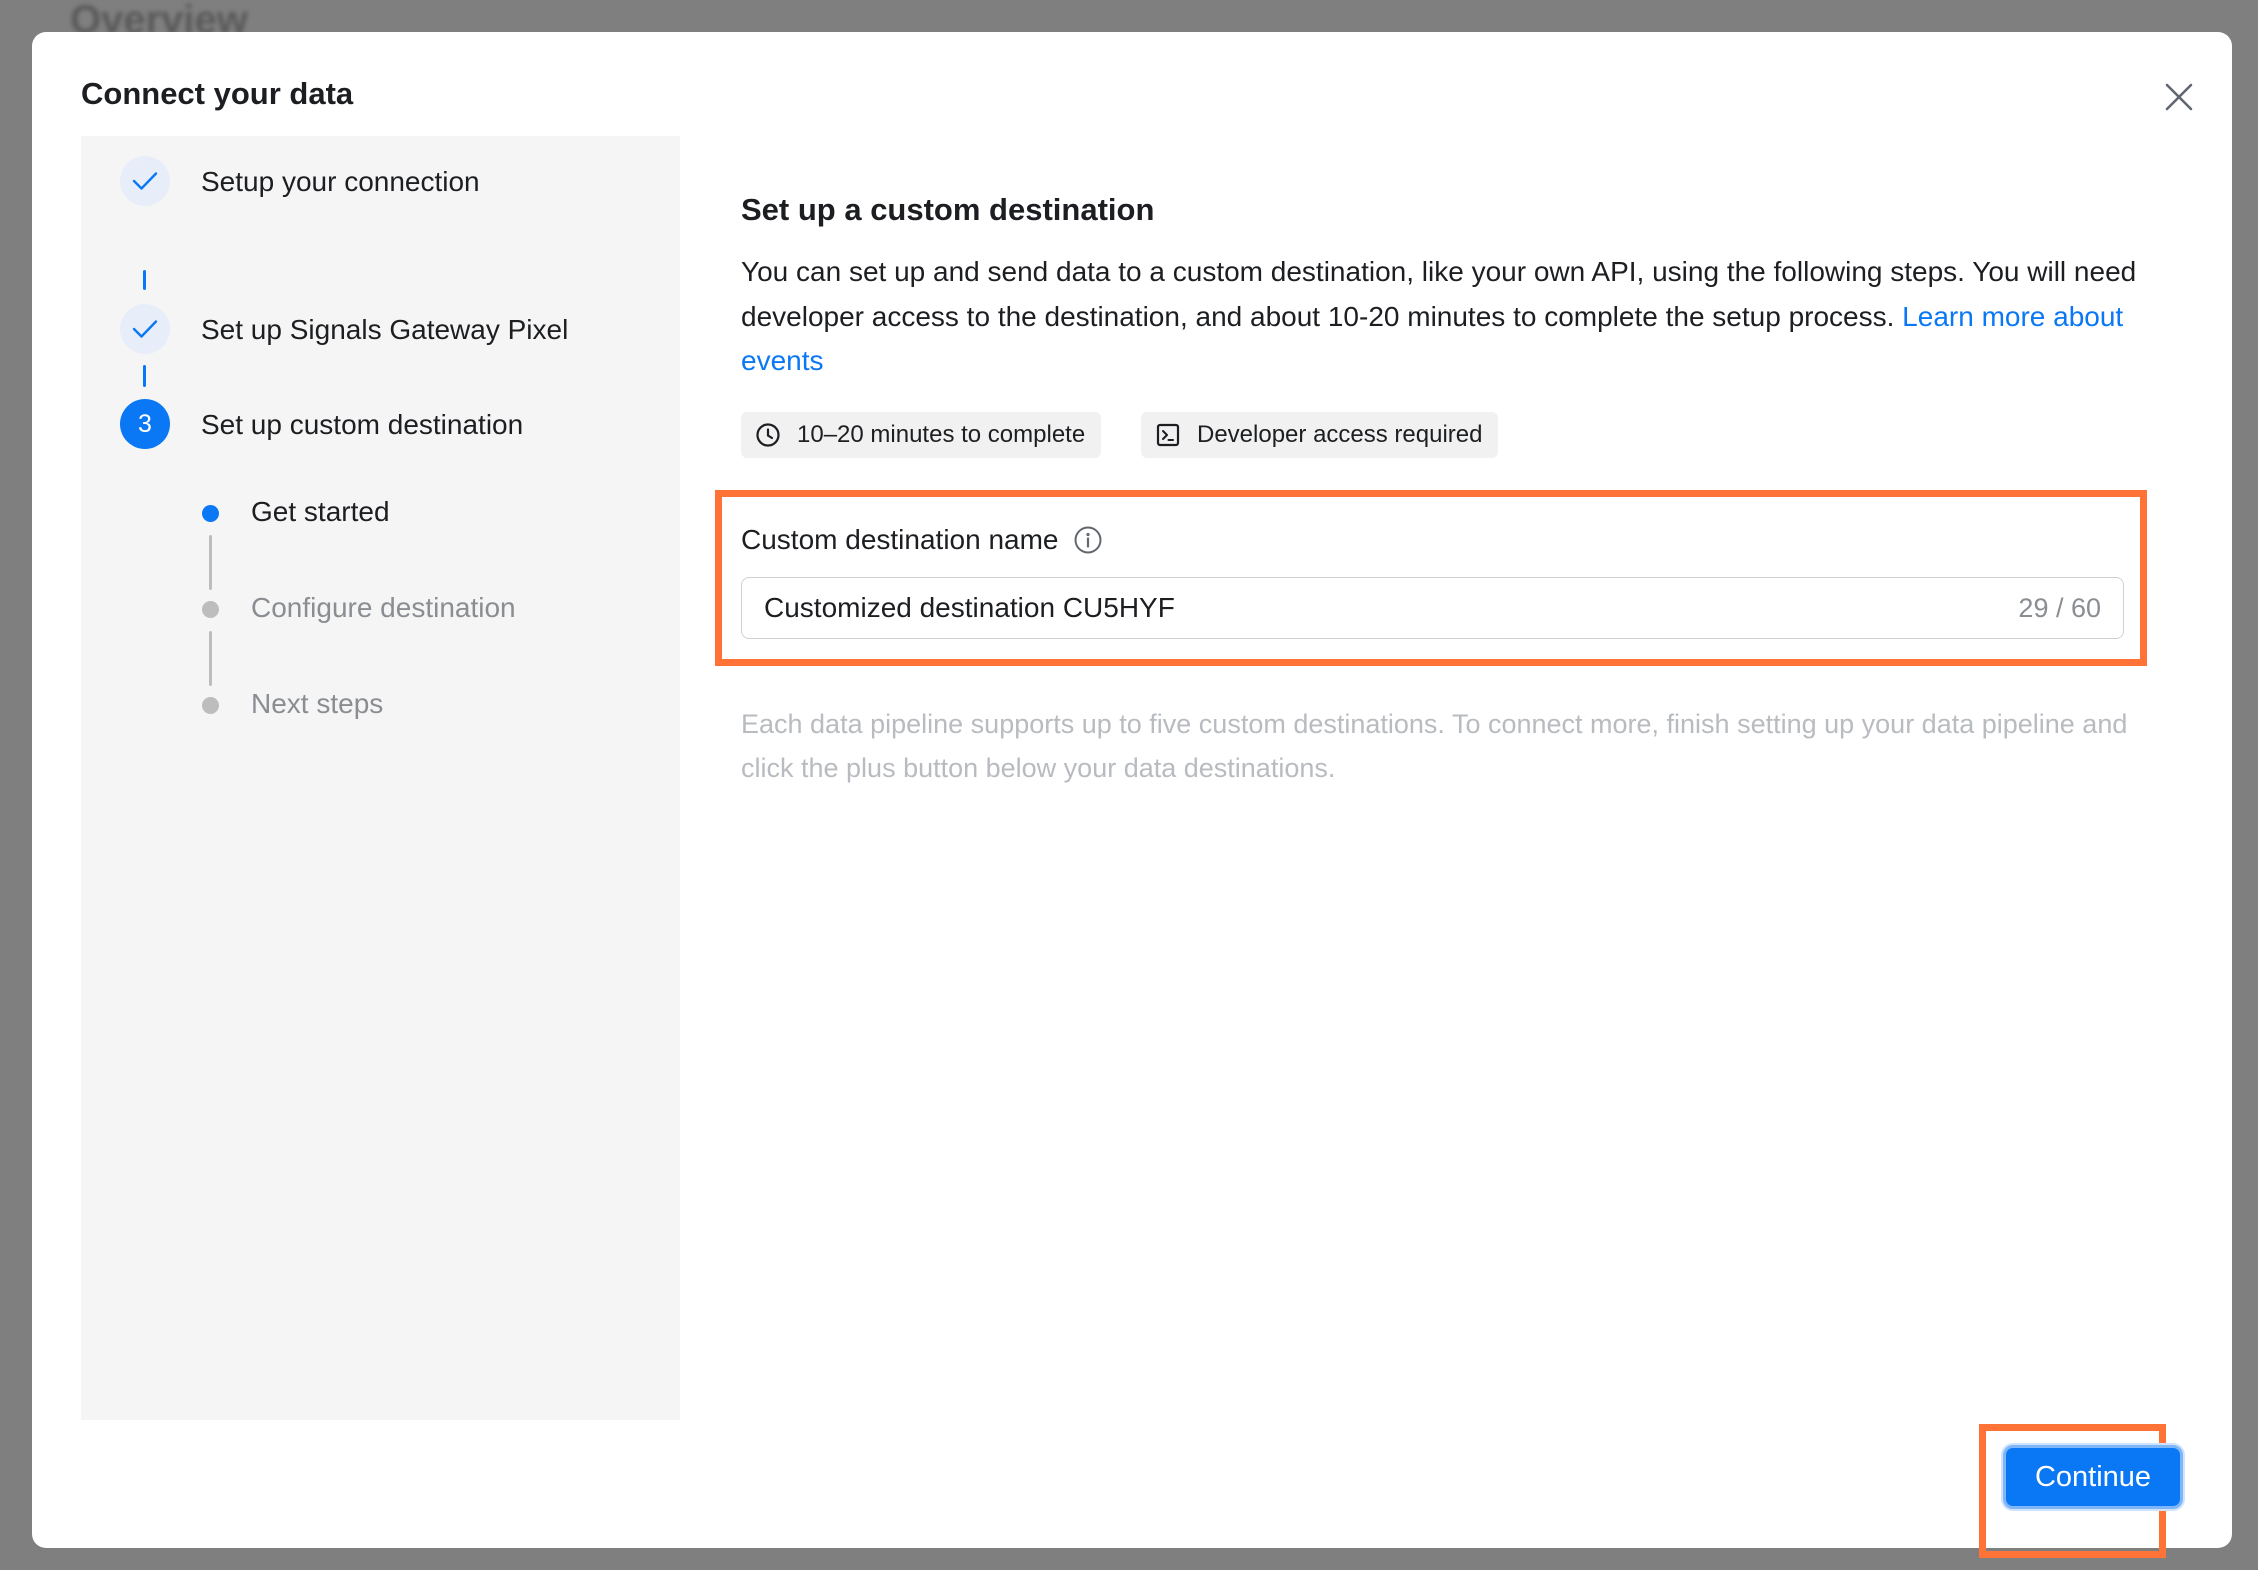 This screenshot has height=1570, width=2258. I want to click on field-label-text: Custom destination name, so click(900, 539).